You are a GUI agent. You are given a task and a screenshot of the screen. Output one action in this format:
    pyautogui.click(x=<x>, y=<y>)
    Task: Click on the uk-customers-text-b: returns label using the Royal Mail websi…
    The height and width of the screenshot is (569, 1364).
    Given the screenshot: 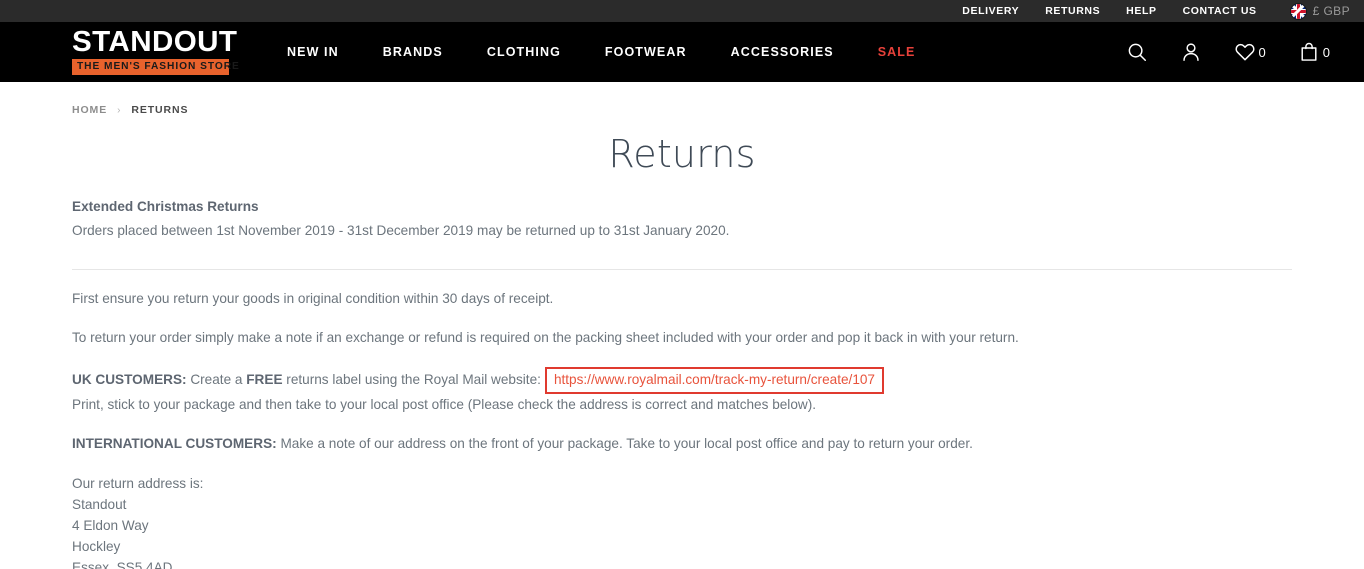 What is the action you would take?
    pyautogui.click(x=411, y=380)
    